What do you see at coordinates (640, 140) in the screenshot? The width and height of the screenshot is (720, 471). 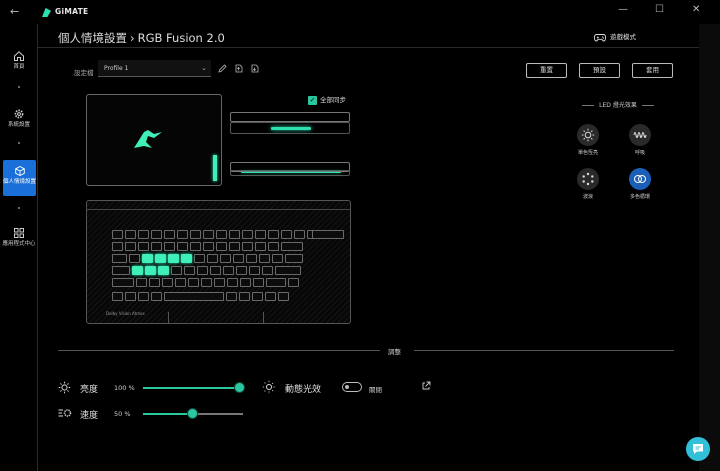 I see `effect-breathing: 呼吸` at bounding box center [640, 140].